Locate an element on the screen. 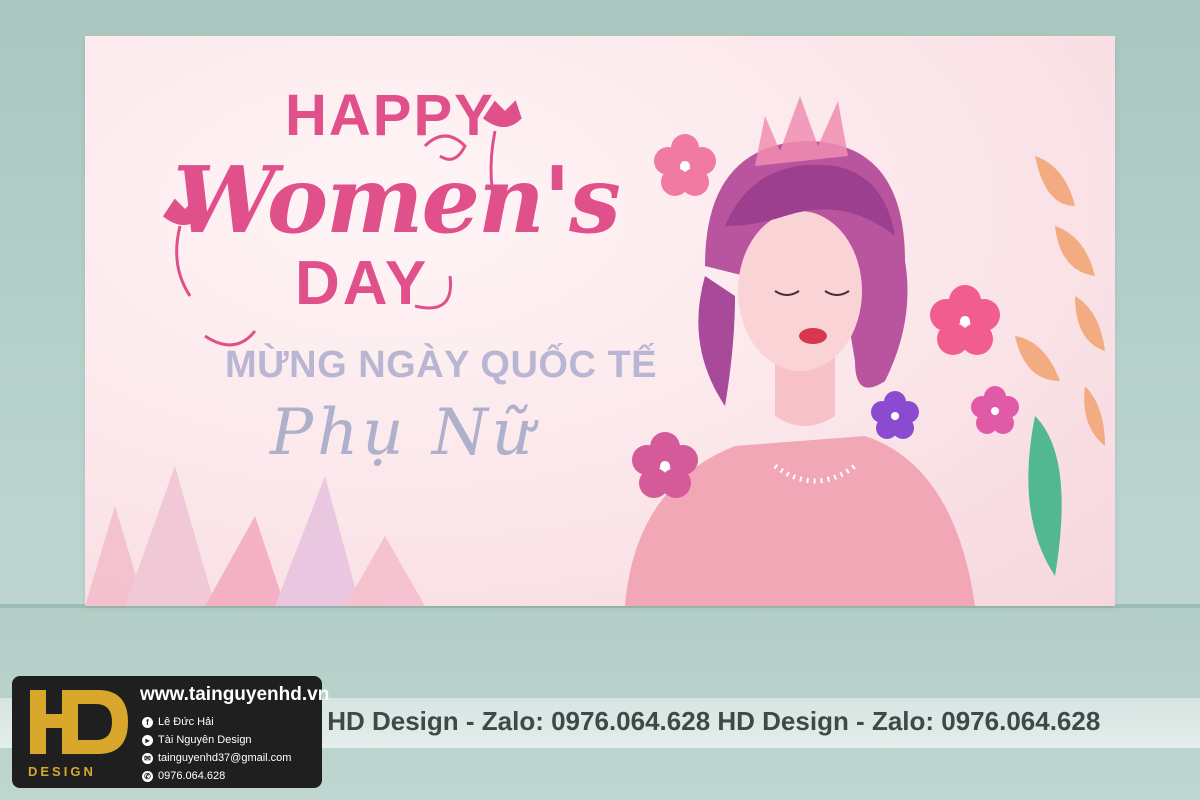 The width and height of the screenshot is (1200, 800). subtitle-script: Phụ Nữ is located at coordinates (404, 433).